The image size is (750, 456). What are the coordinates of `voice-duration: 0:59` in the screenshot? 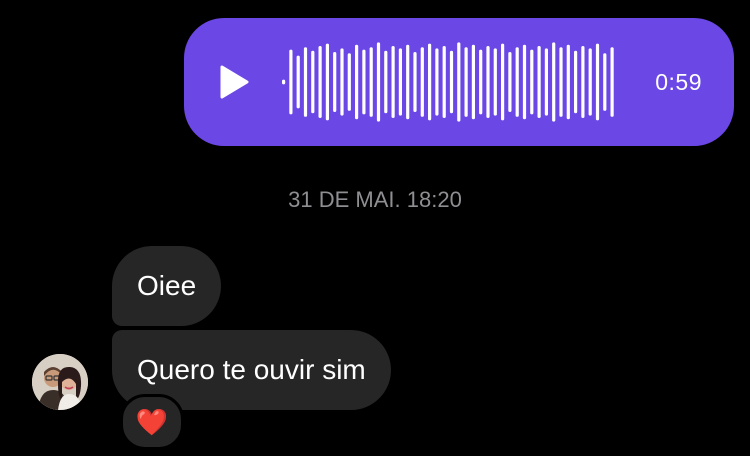 It's located at (678, 82).